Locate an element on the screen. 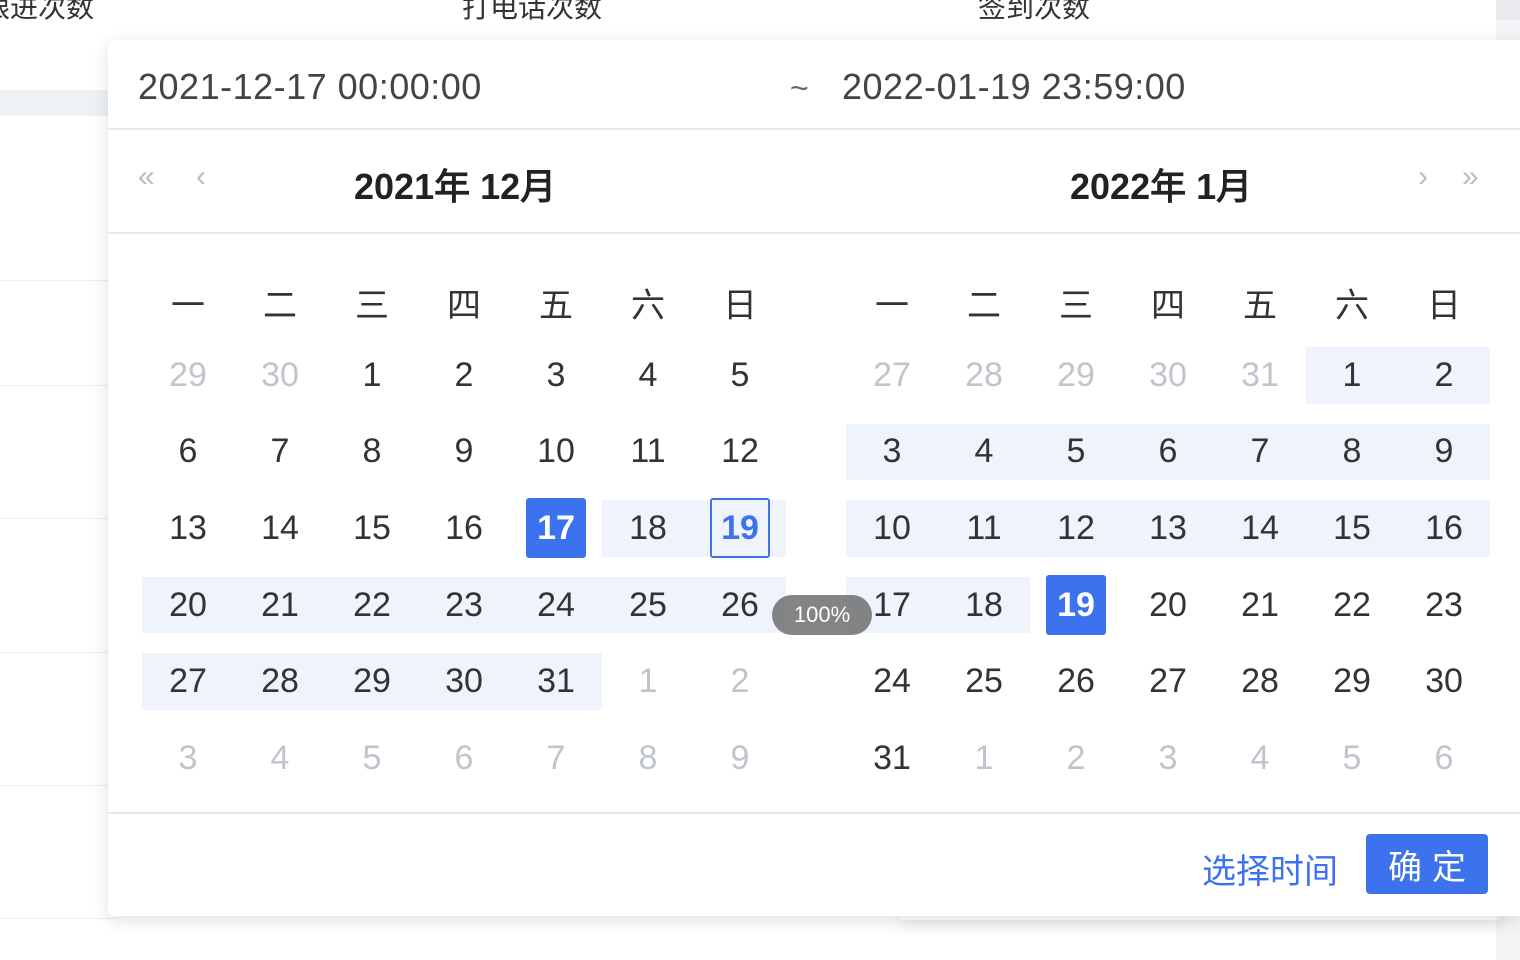  day-number: 17 is located at coordinates (556, 528).